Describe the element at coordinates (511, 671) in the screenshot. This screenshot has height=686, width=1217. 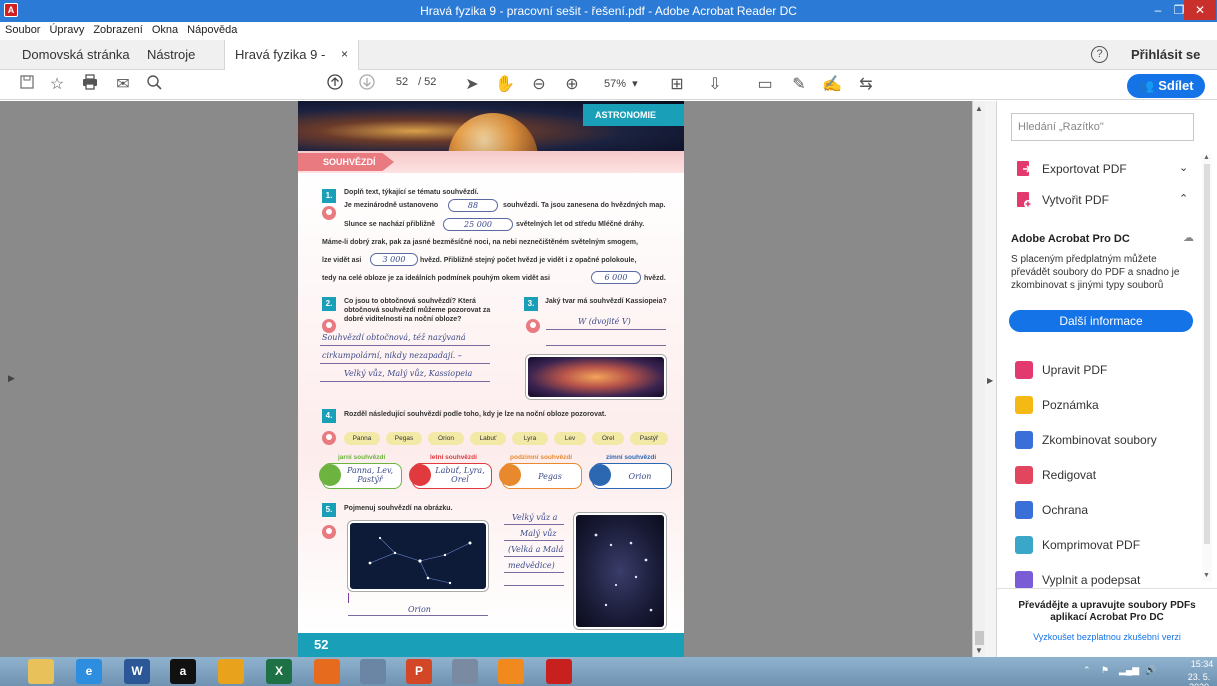
I see `avast-taskbar-icon` at that location.